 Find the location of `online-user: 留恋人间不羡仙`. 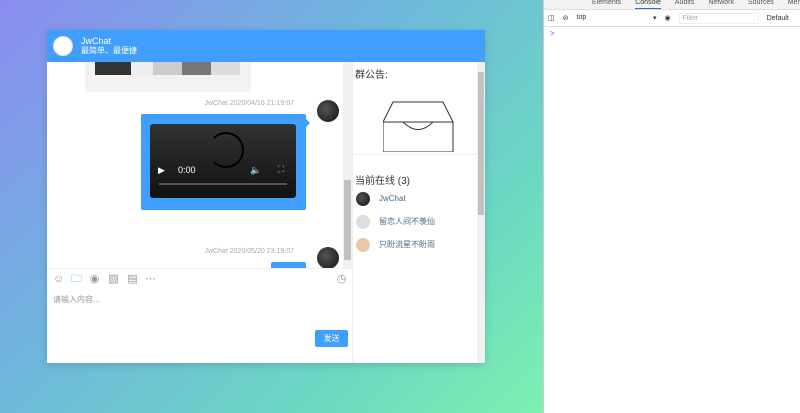

online-user: 留恋人间不羡仙 is located at coordinates (419, 221).